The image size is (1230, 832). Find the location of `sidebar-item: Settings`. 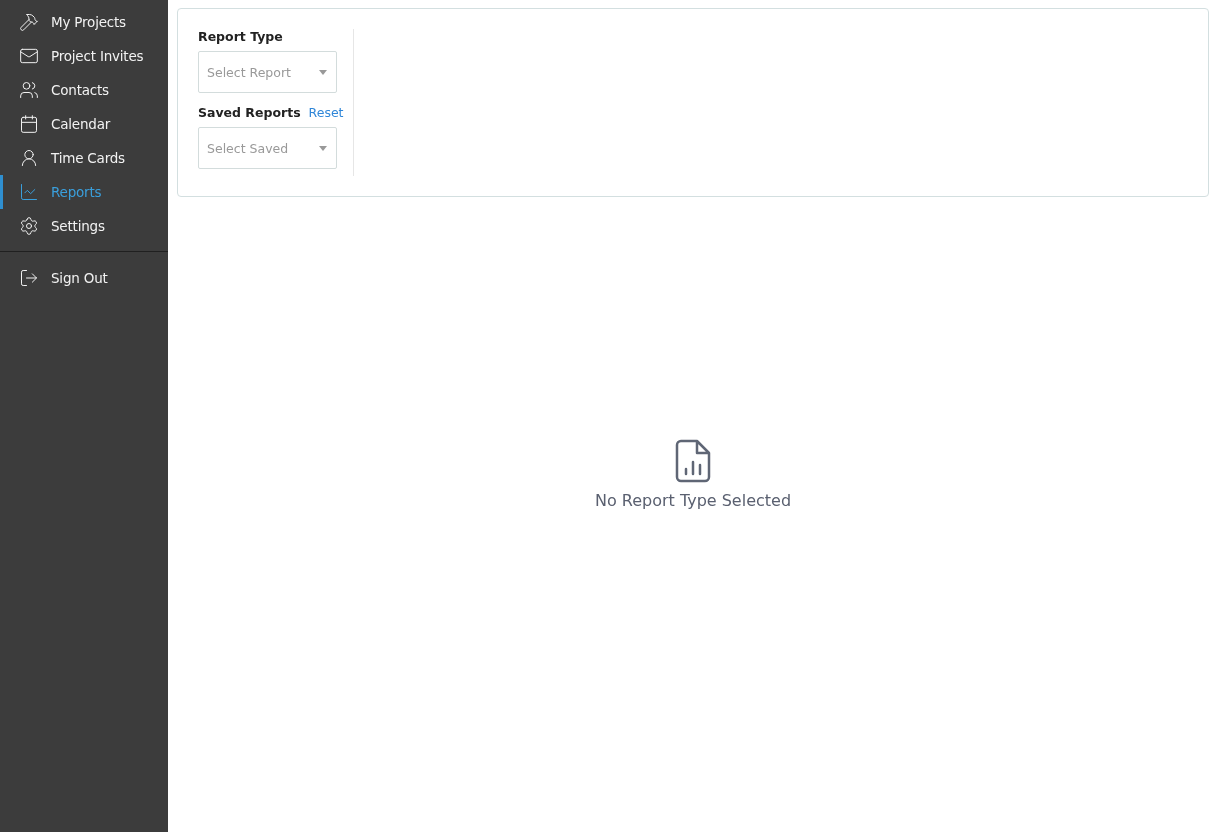

sidebar-item: Settings is located at coordinates (84, 226).